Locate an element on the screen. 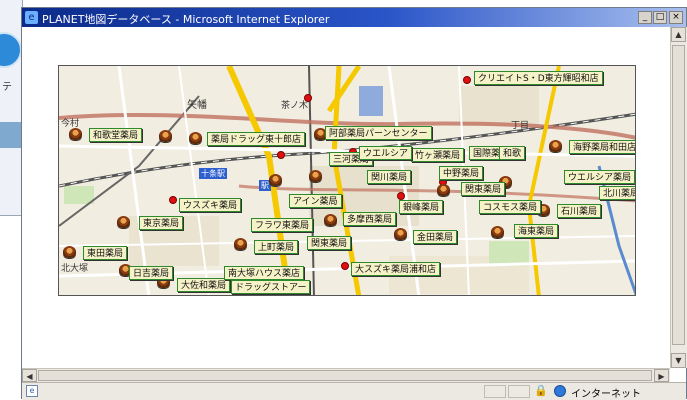 The height and width of the screenshot is (400, 687). horizontal-scrollbar: ◀ ▶ is located at coordinates (346, 375).